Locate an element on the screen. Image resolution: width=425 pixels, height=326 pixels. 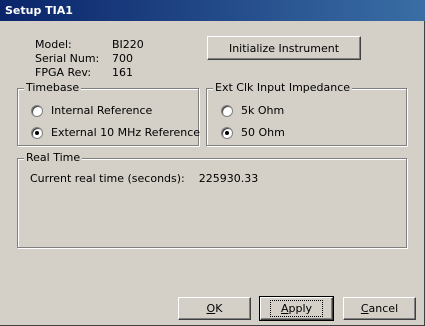
initialize-instrument-button: Initialize Instrument is located at coordinates (284, 48).